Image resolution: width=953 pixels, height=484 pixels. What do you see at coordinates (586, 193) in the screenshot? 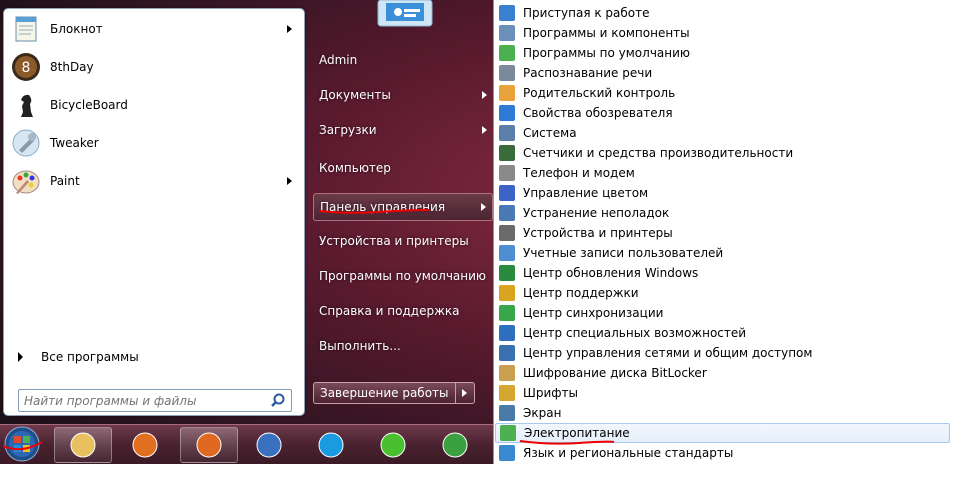
I see `control-panel-item-label: Управление цветом` at bounding box center [586, 193].